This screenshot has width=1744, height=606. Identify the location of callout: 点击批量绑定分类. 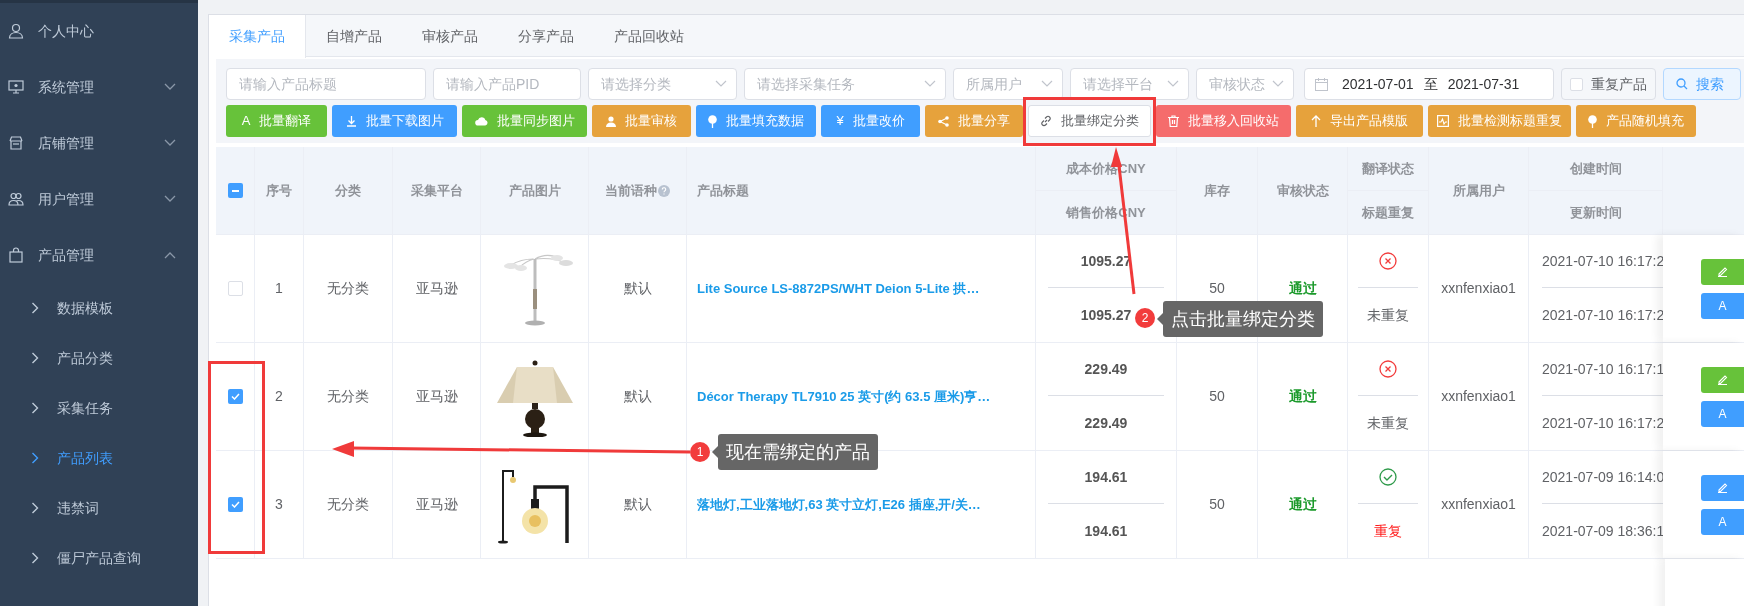
(1240, 319).